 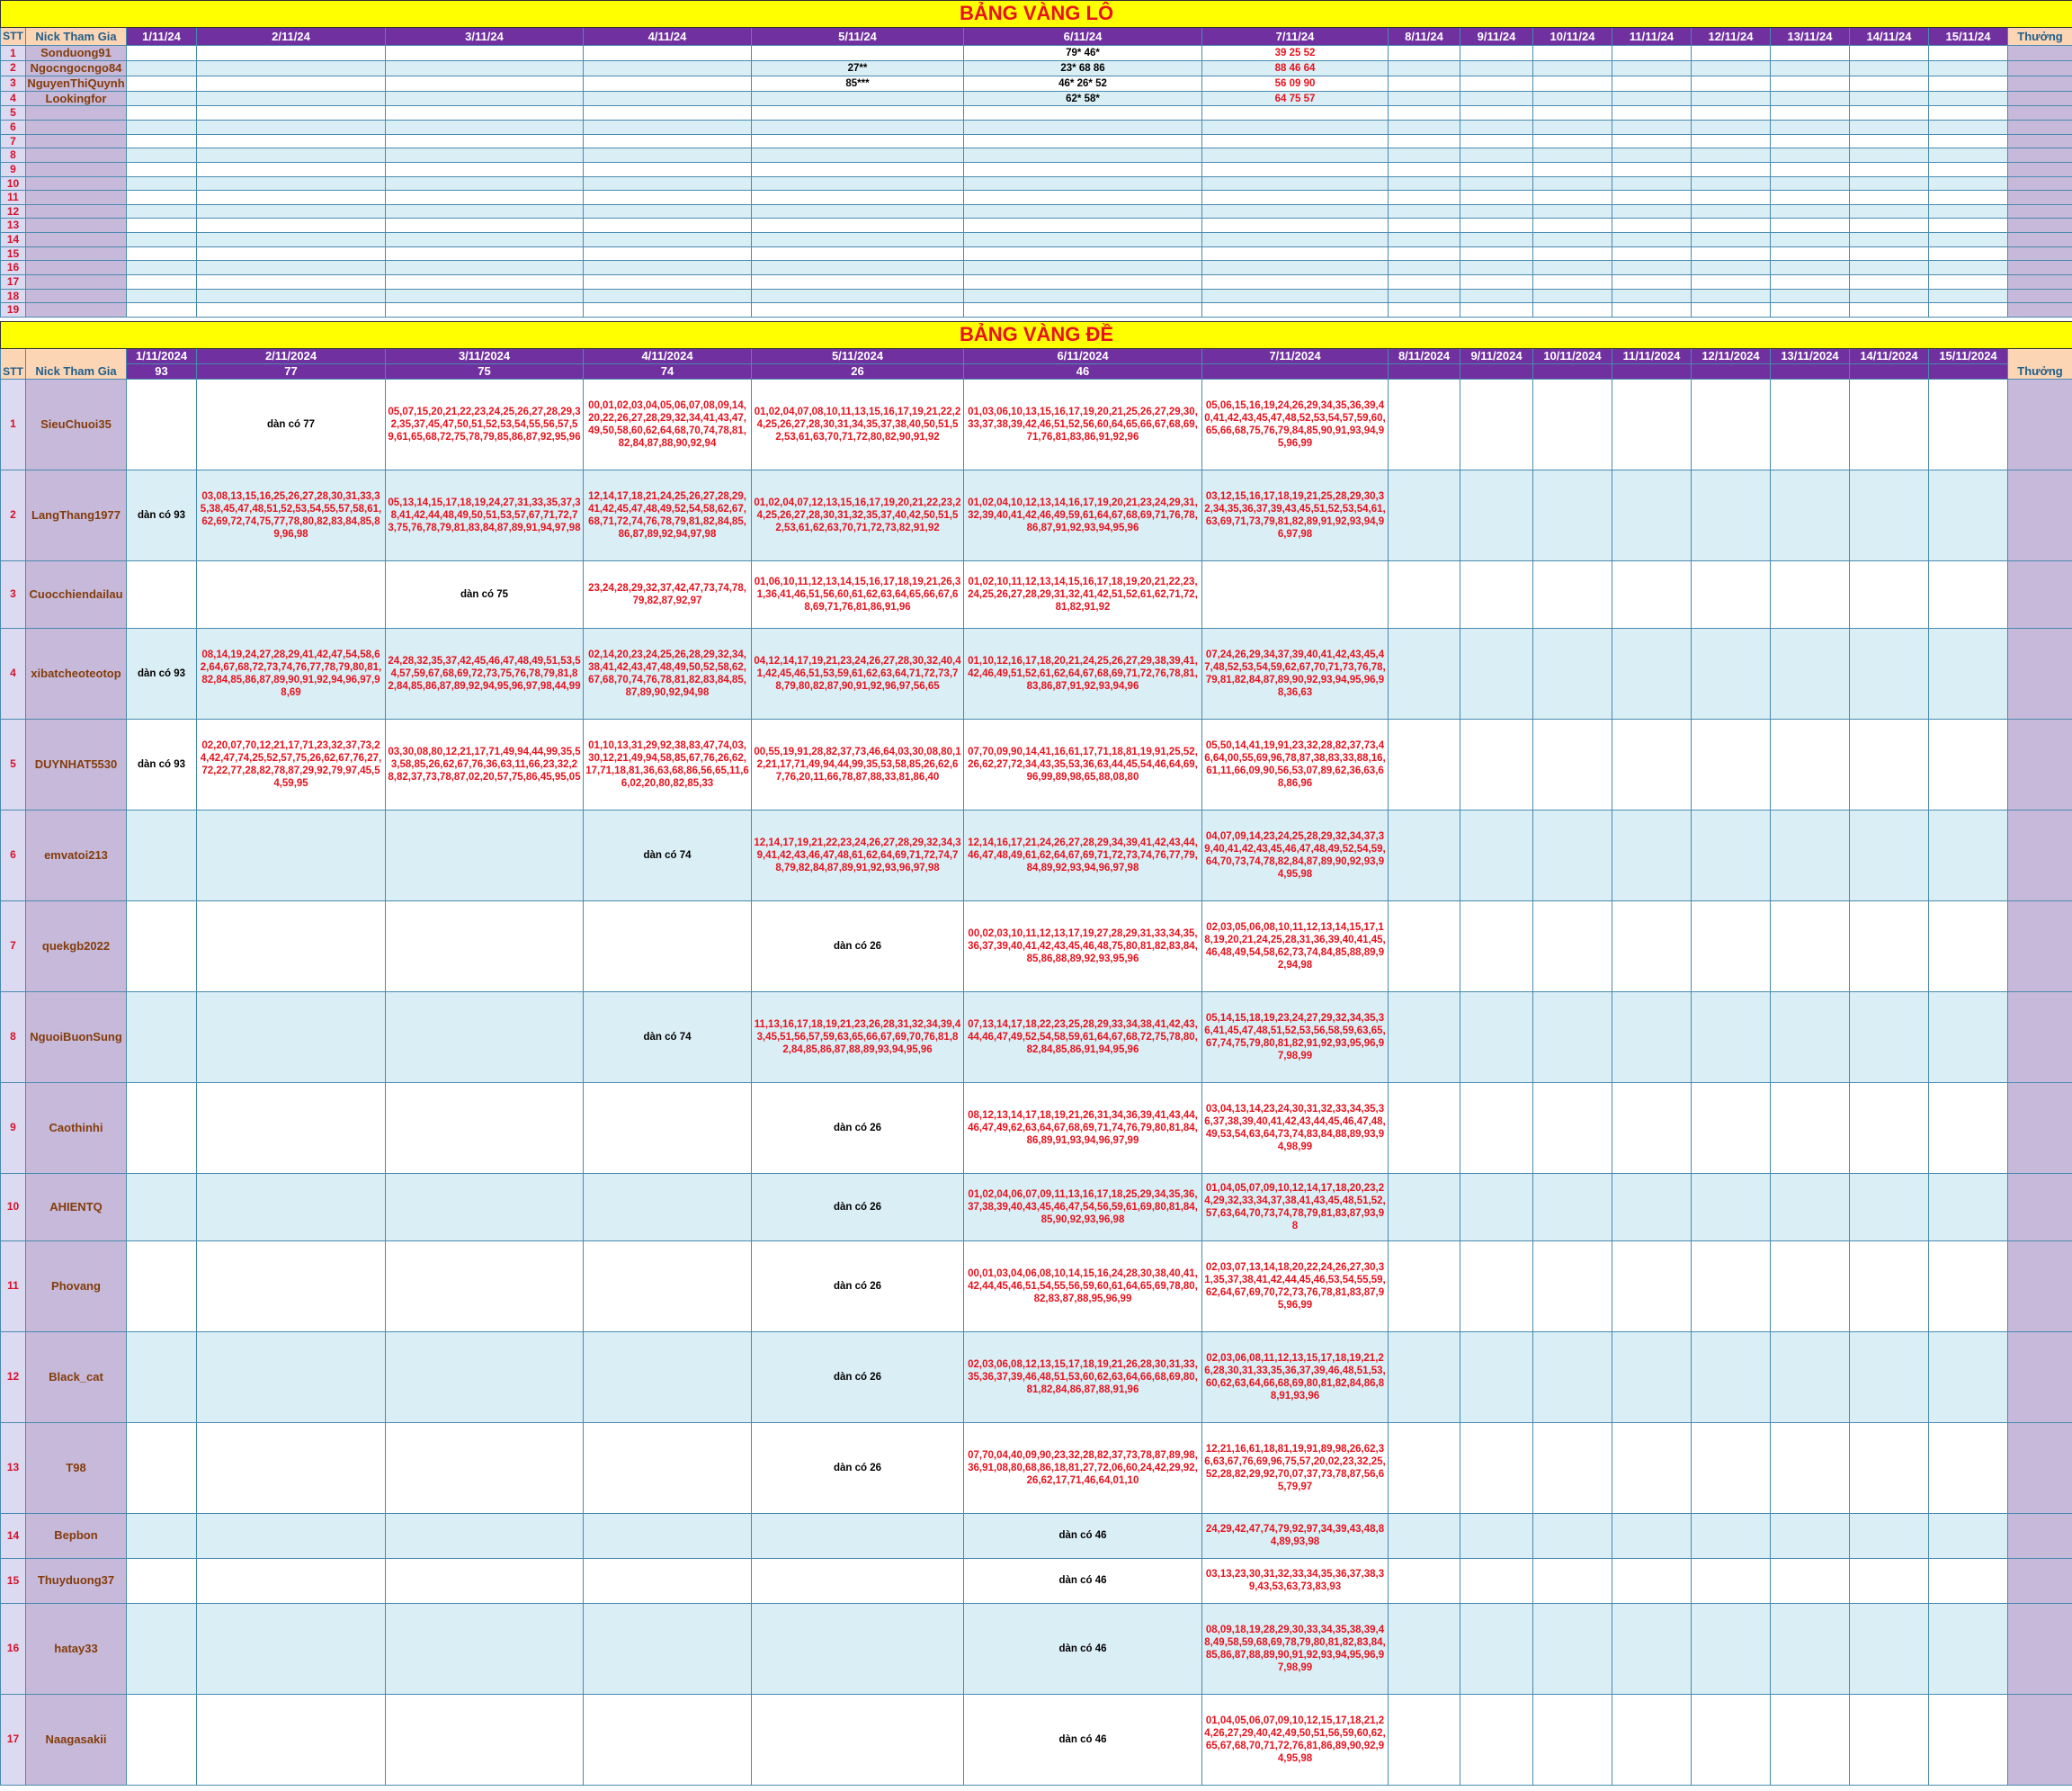 What do you see at coordinates (161, 515) in the screenshot?
I see `de-cell: dàn có 93` at bounding box center [161, 515].